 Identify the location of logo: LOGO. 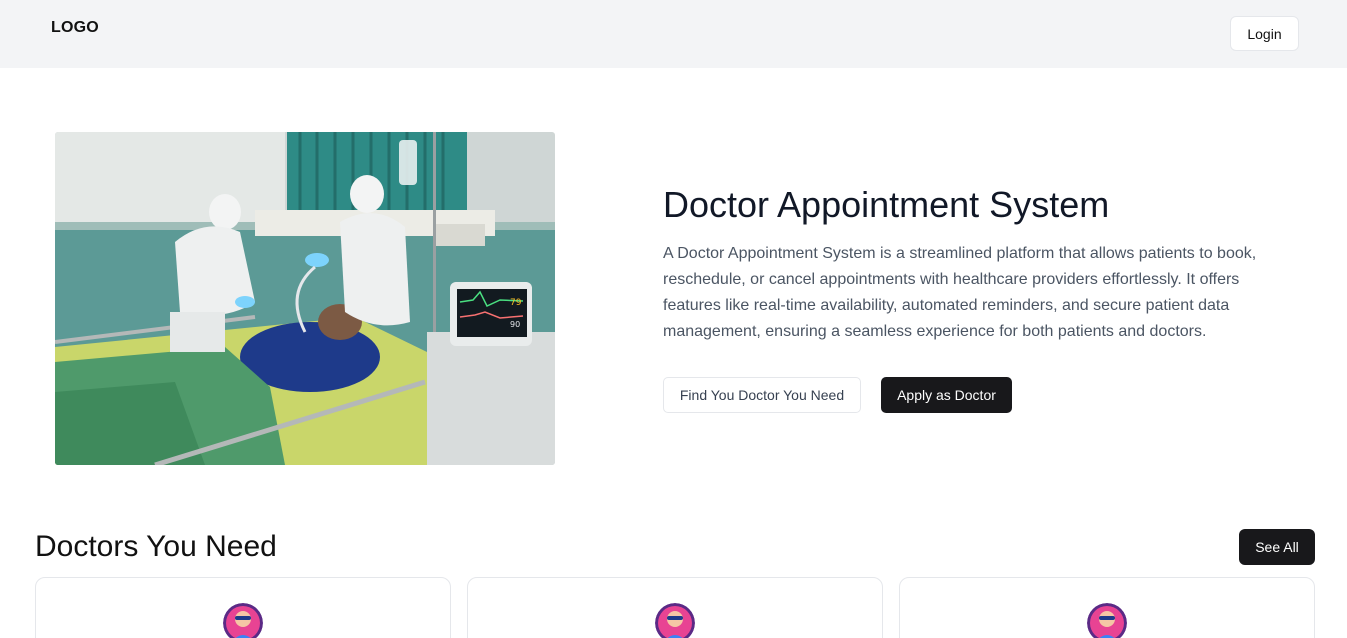
(75, 28).